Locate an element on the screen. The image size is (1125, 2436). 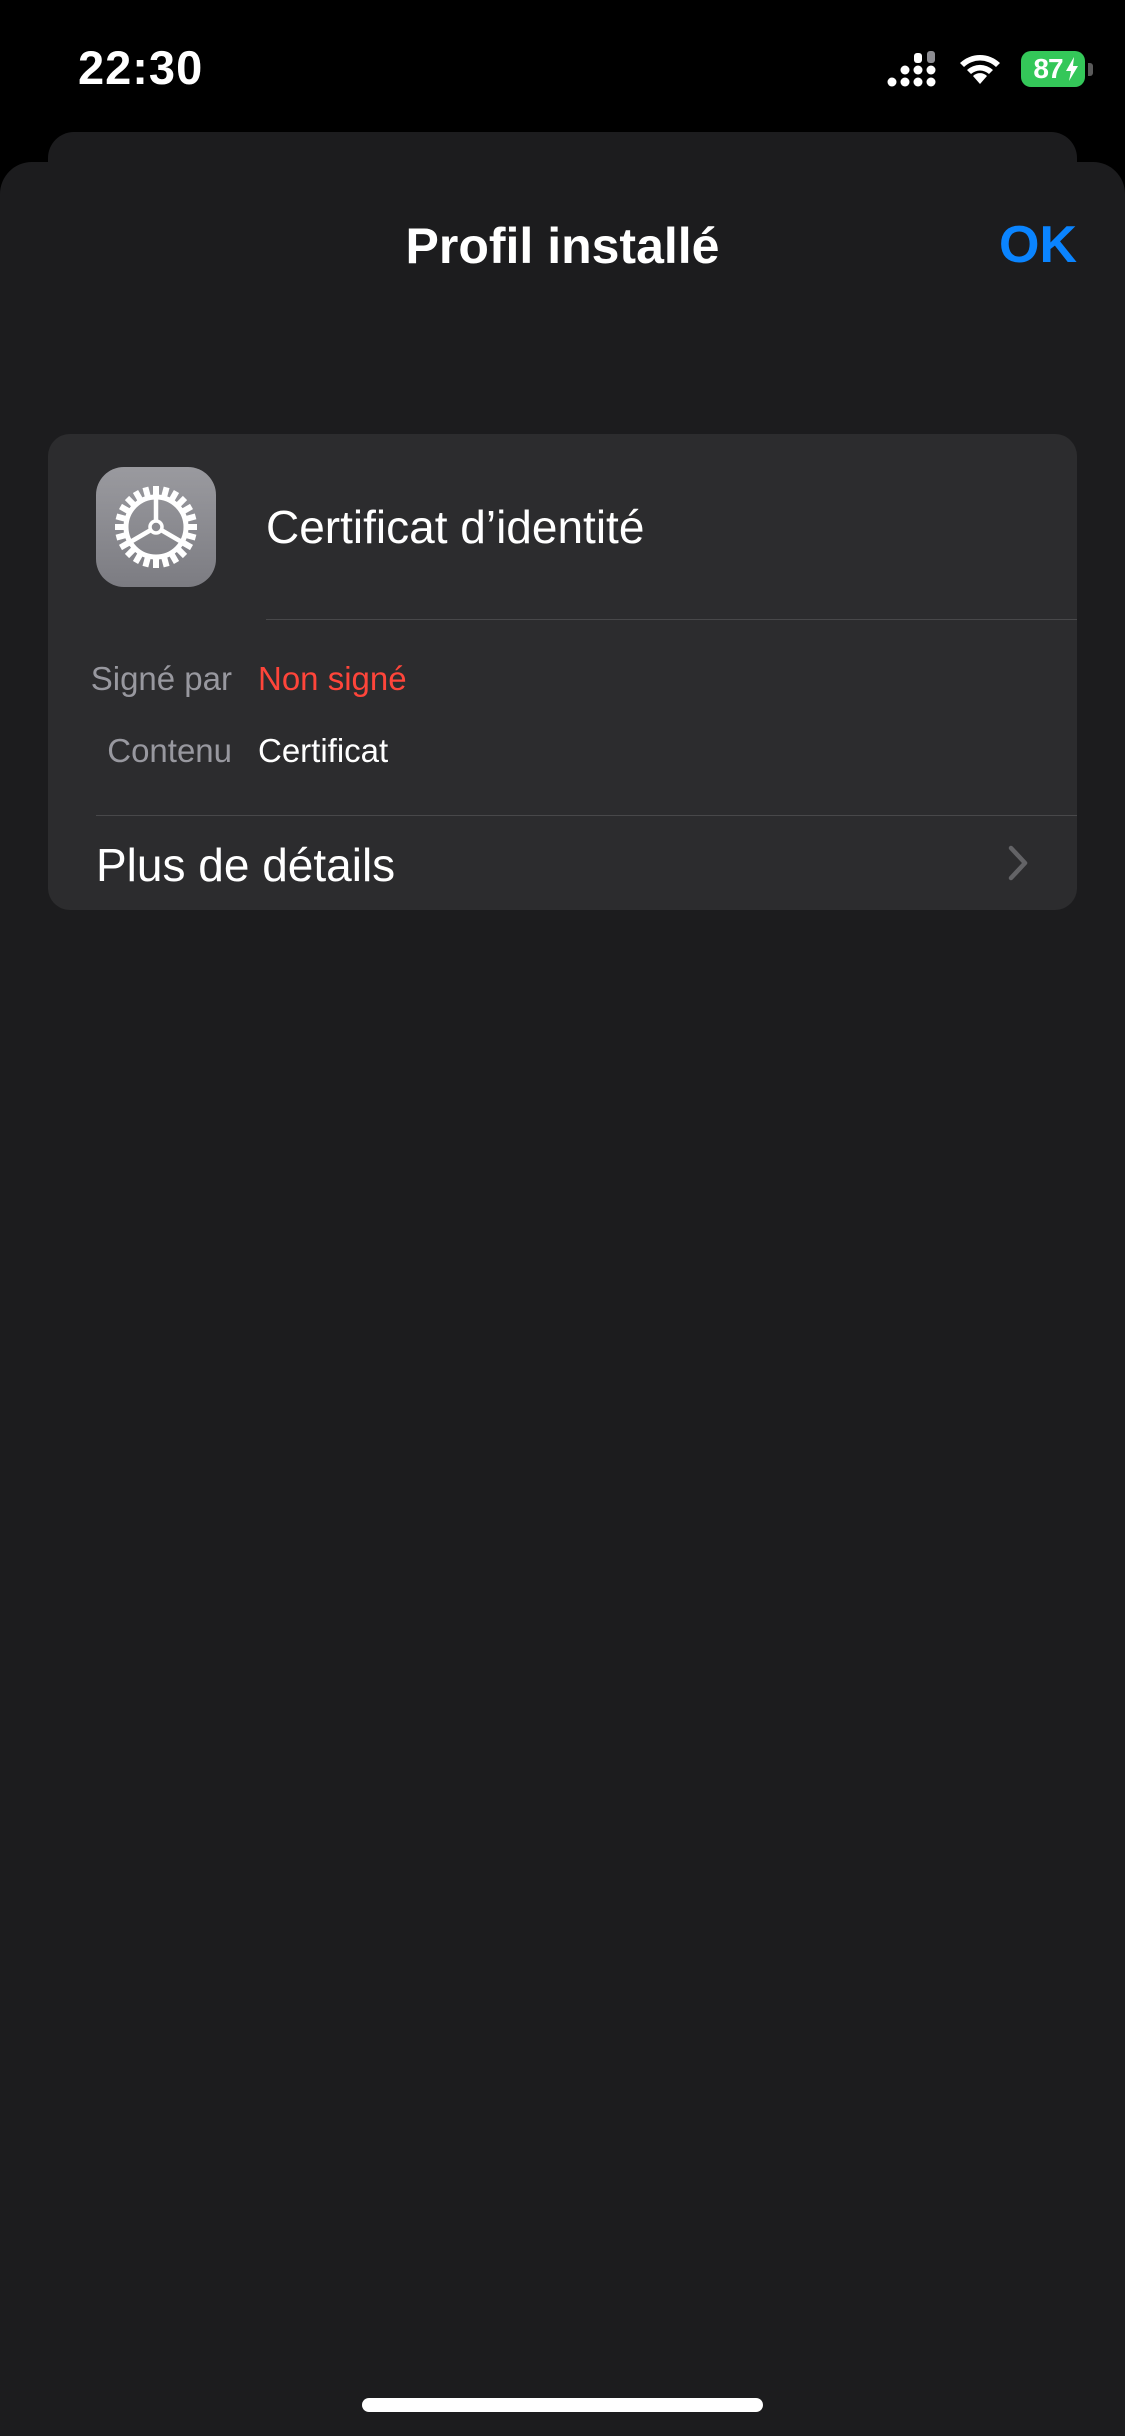
status-bar: 22:30 87 is located at coordinates (562, 66).